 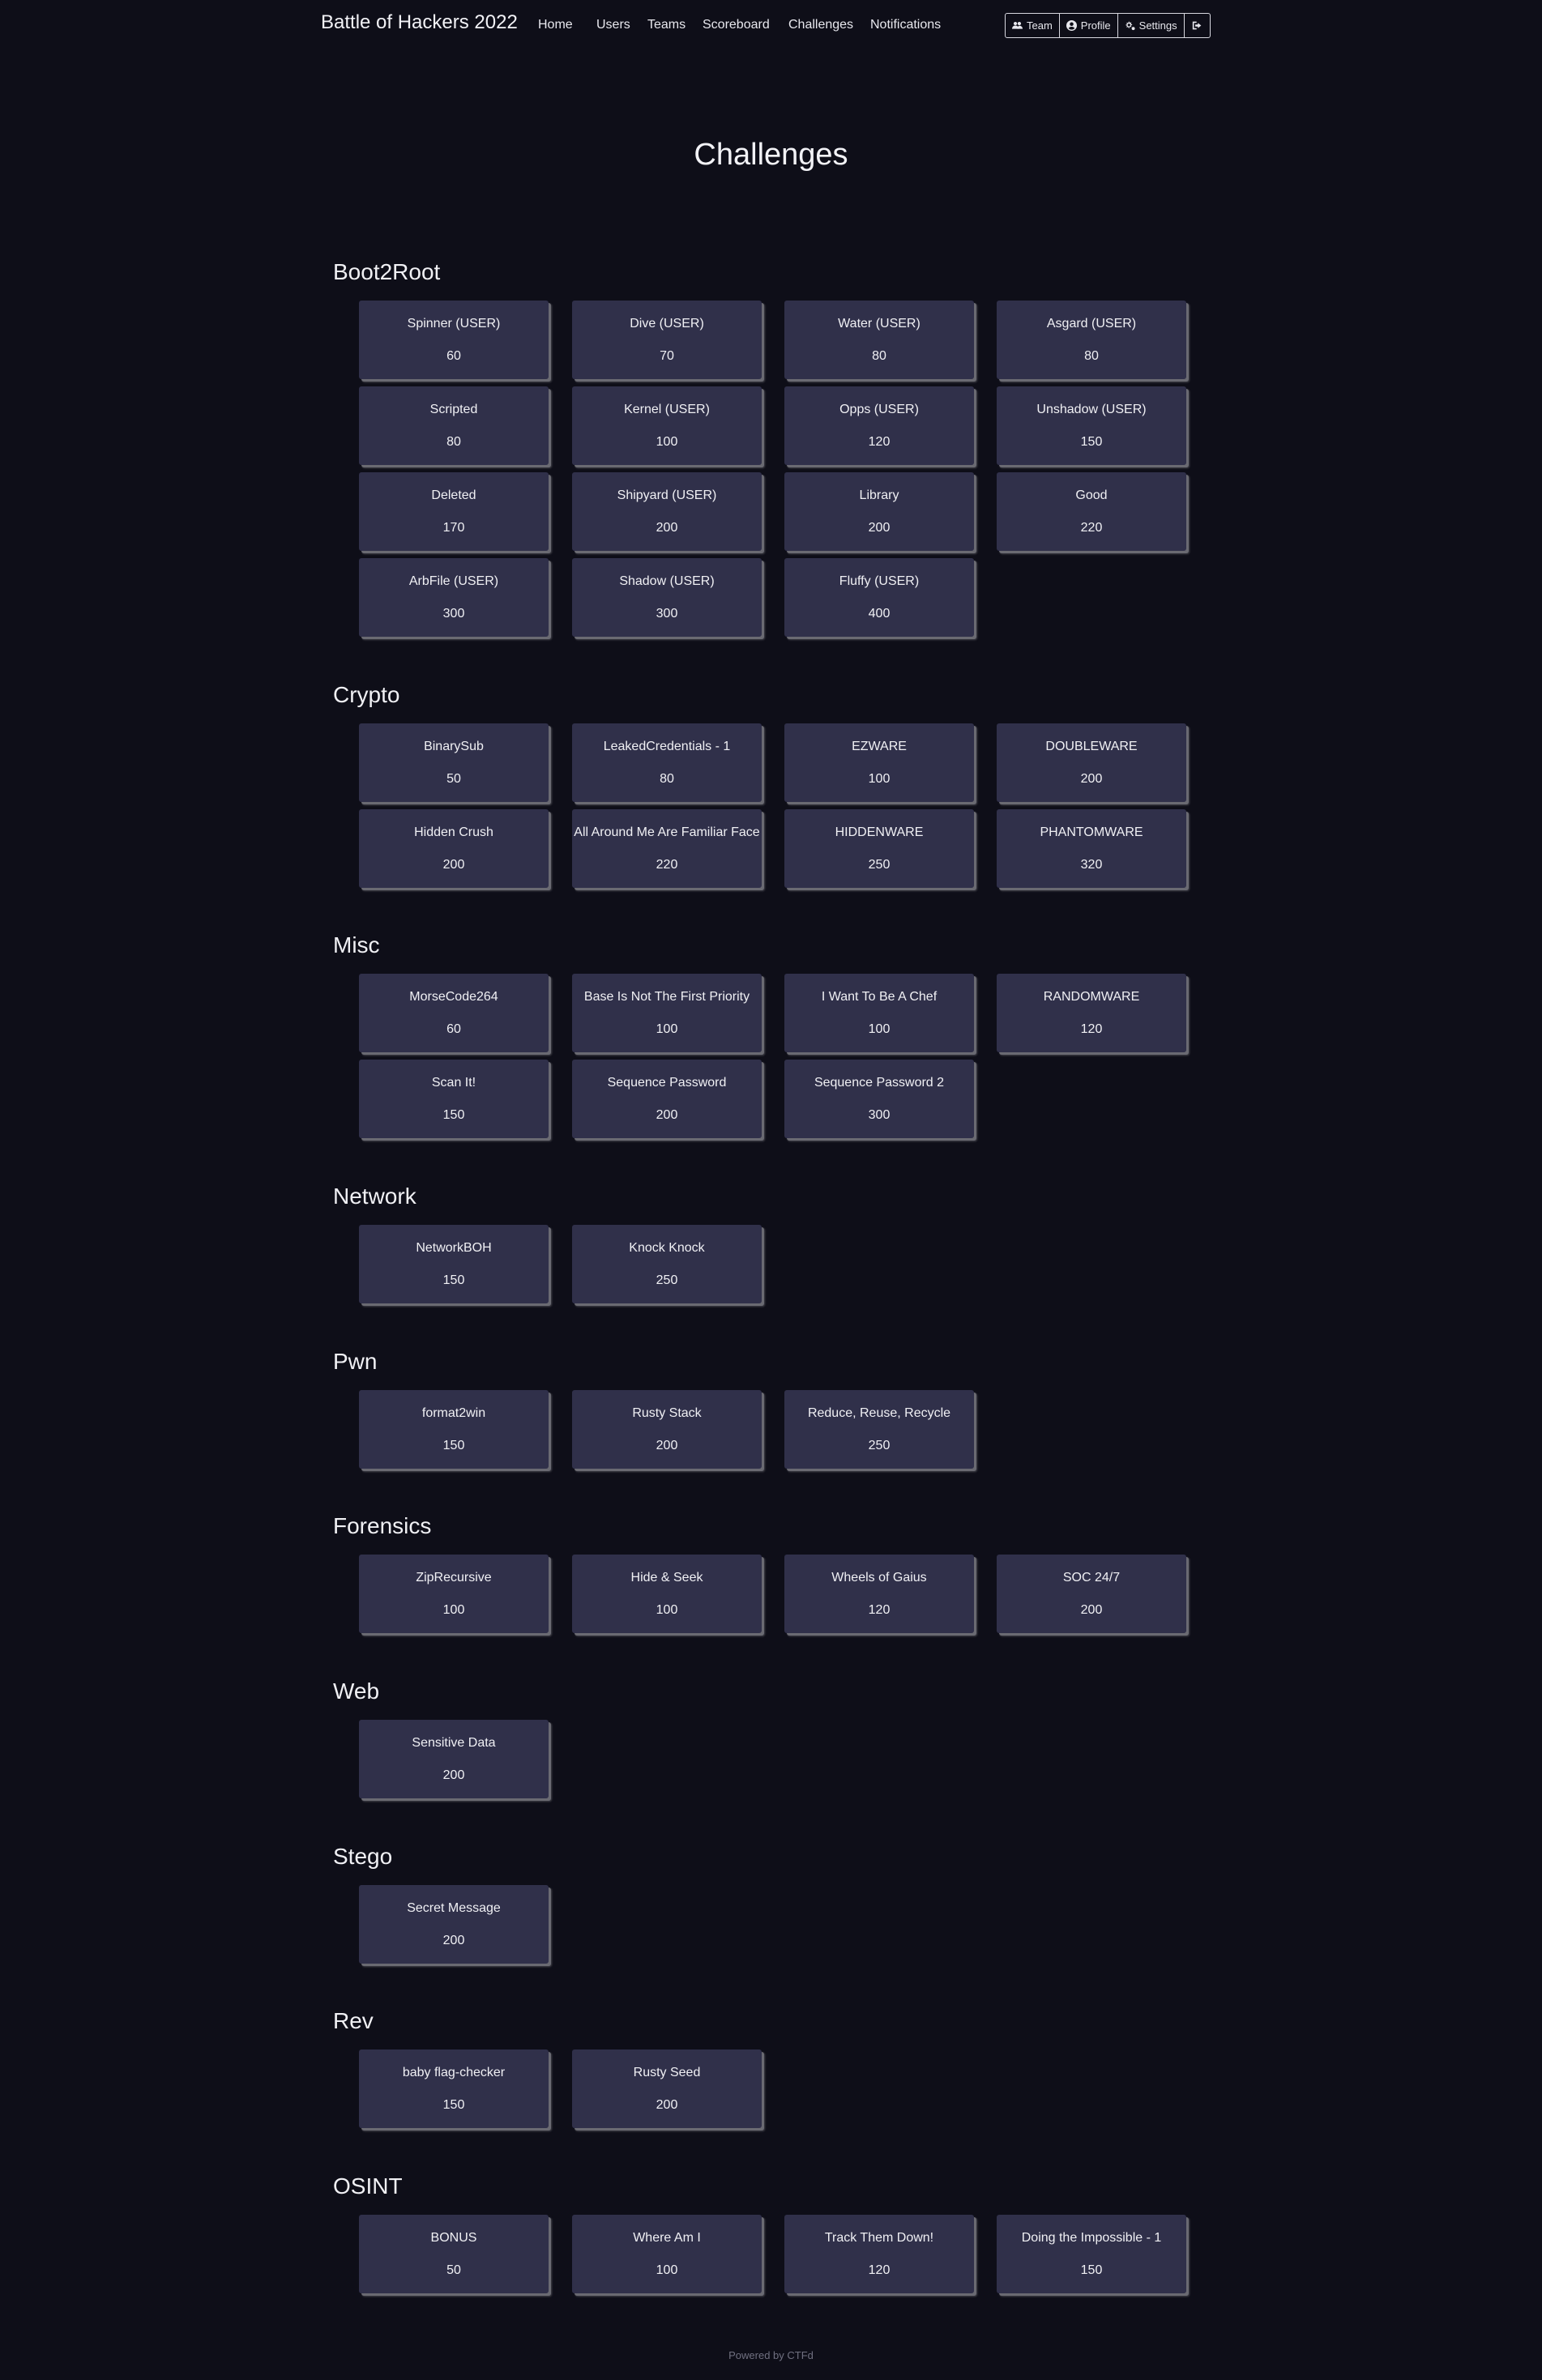 I want to click on challenge-button: Doing the Impossible - 1 150, so click(x=1091, y=2254).